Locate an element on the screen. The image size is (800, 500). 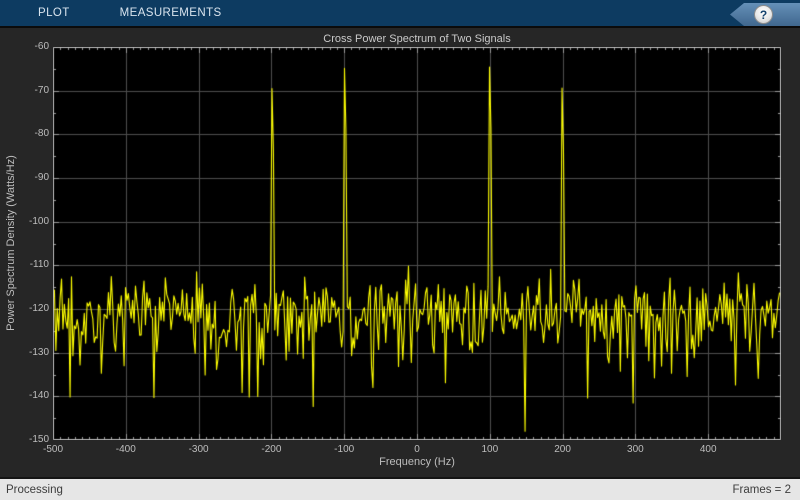
chart-title: Cross Power Spectrum of Two Signals is located at coordinates (417, 39).